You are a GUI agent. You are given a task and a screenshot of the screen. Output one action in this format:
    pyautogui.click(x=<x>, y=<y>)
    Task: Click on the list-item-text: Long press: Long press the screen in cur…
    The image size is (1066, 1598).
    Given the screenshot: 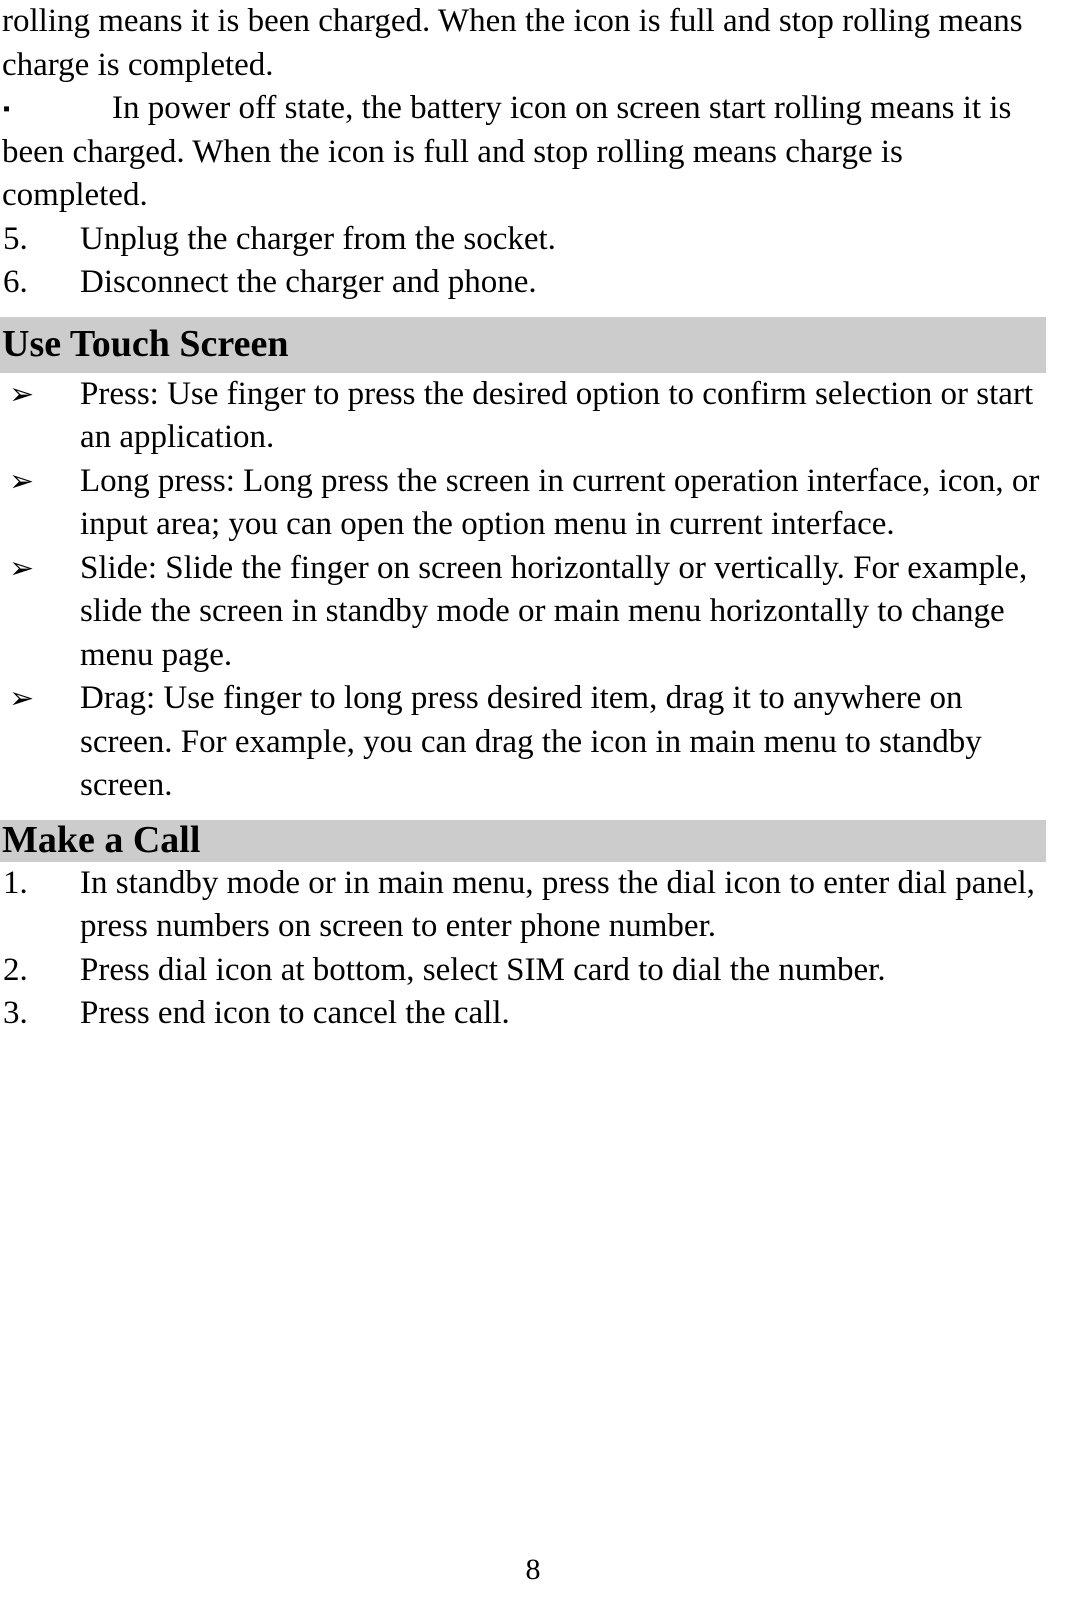 What is the action you would take?
    pyautogui.click(x=560, y=502)
    